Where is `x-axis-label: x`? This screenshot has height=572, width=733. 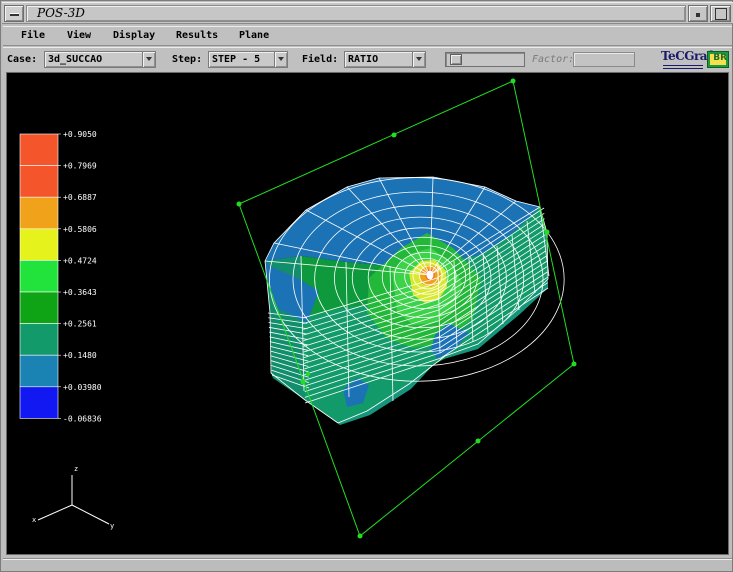 x-axis-label: x is located at coordinates (34, 520).